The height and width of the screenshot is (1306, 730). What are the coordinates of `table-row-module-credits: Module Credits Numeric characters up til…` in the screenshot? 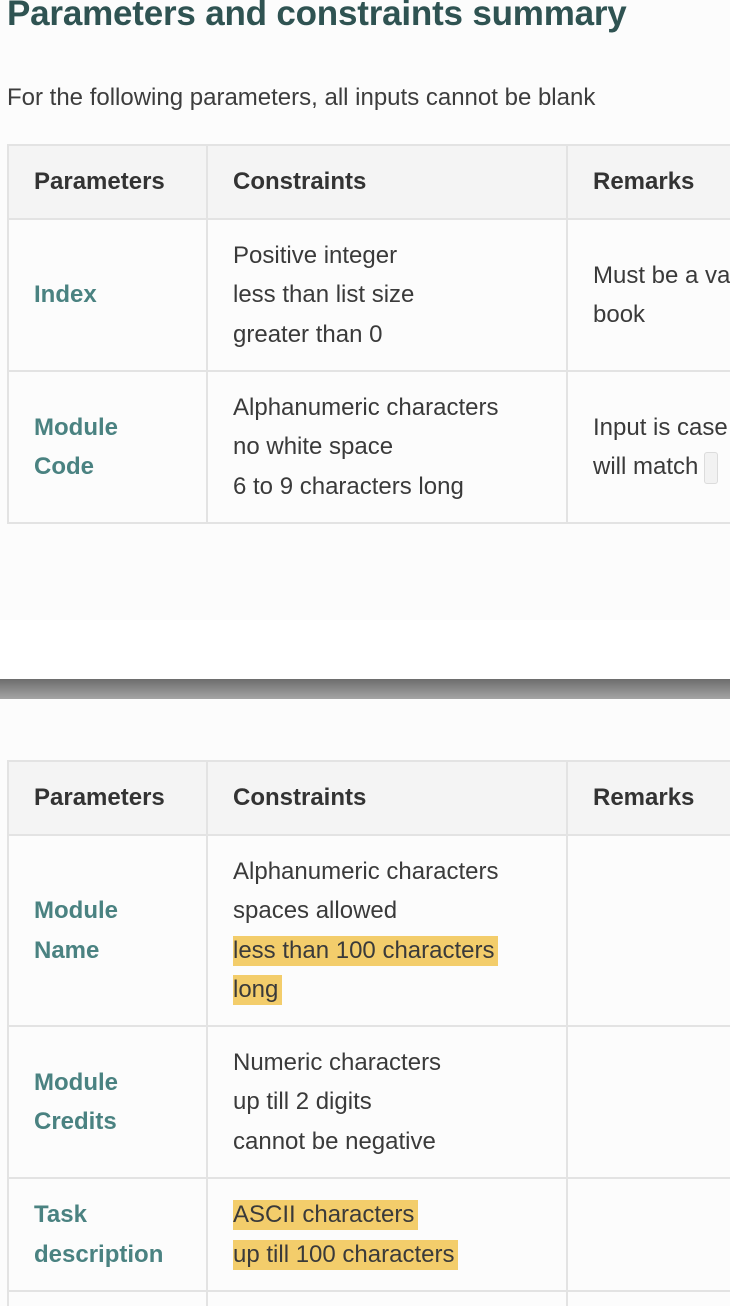 It's located at (368, 1102).